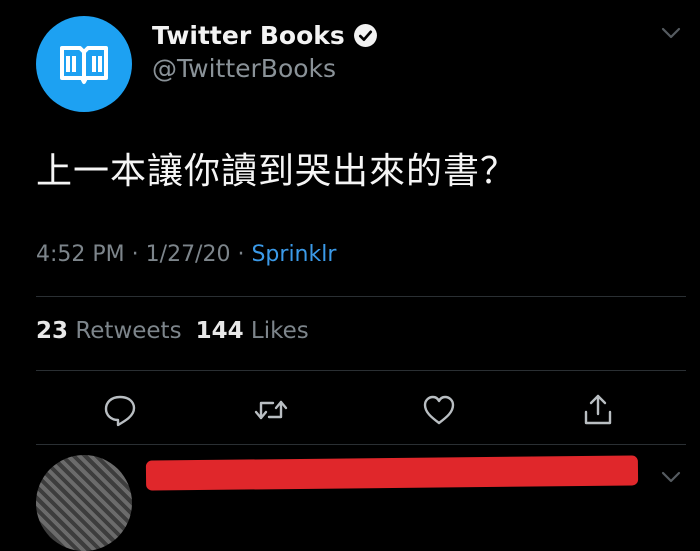  I want to click on retweets-stat: 23 Retweets, so click(109, 331).